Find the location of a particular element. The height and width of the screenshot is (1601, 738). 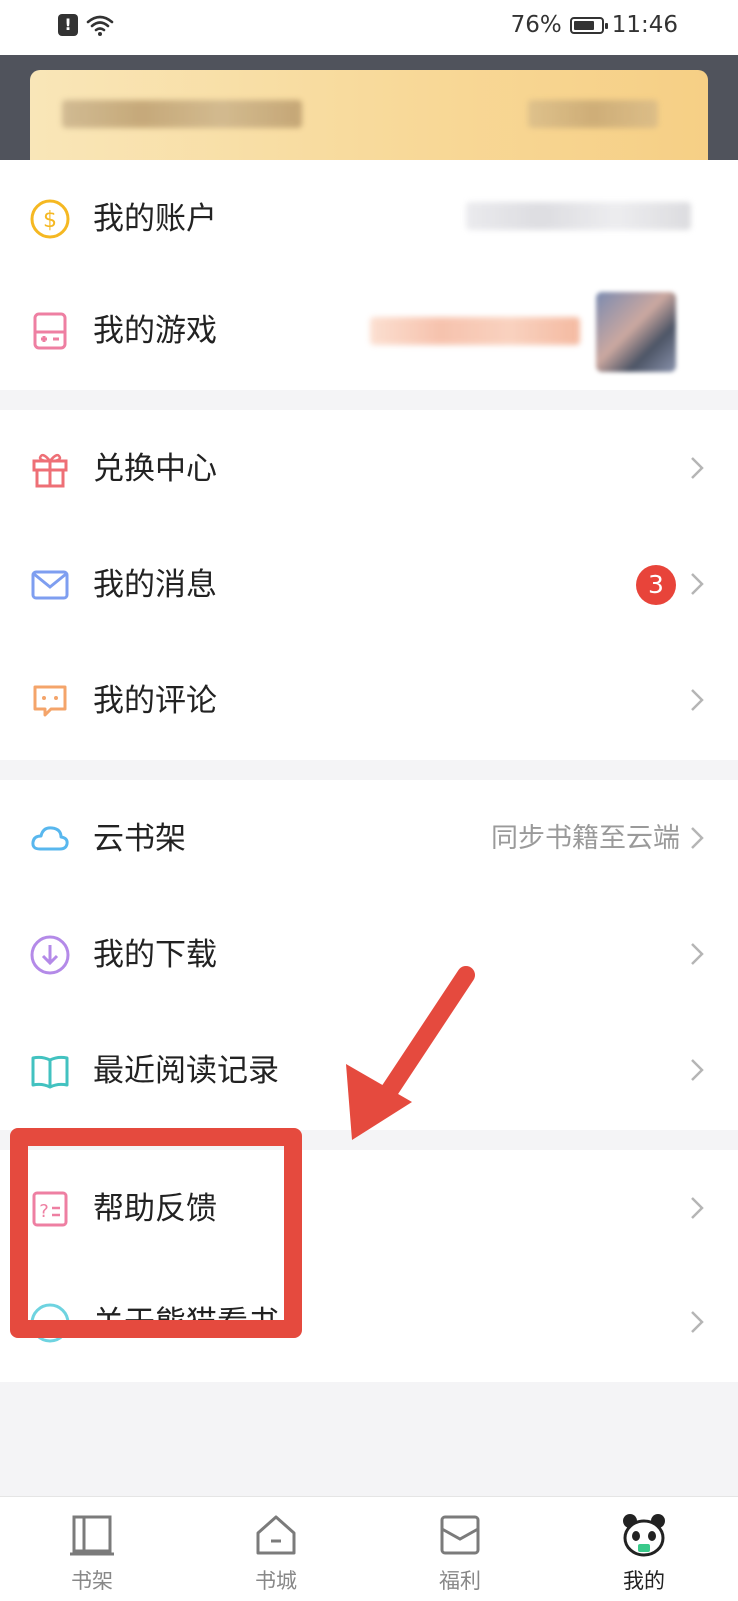

home-icon is located at coordinates (276, 1535).